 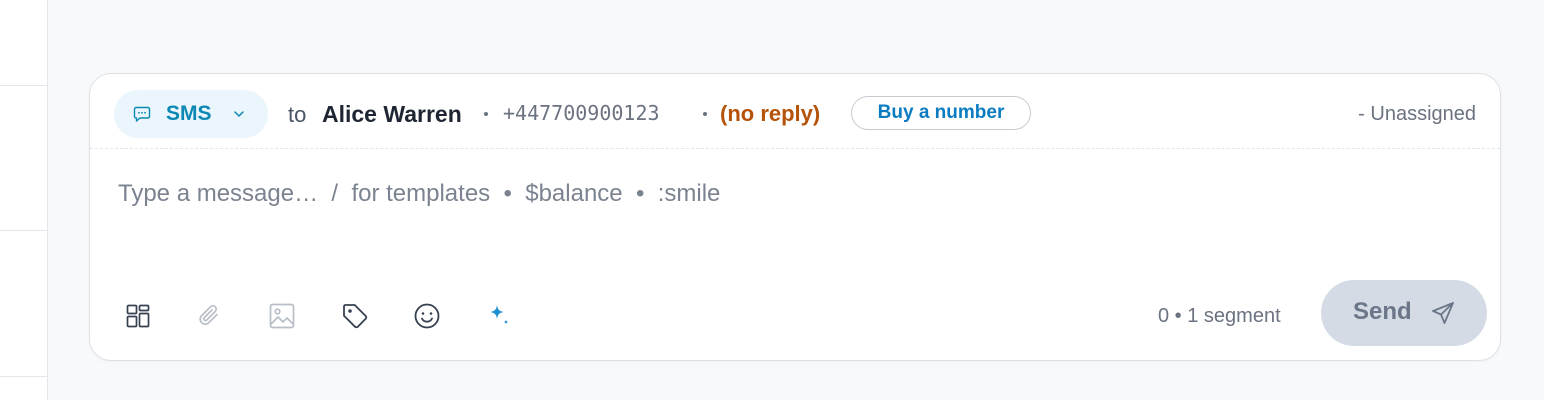 What do you see at coordinates (24, 200) in the screenshot?
I see `left-rail` at bounding box center [24, 200].